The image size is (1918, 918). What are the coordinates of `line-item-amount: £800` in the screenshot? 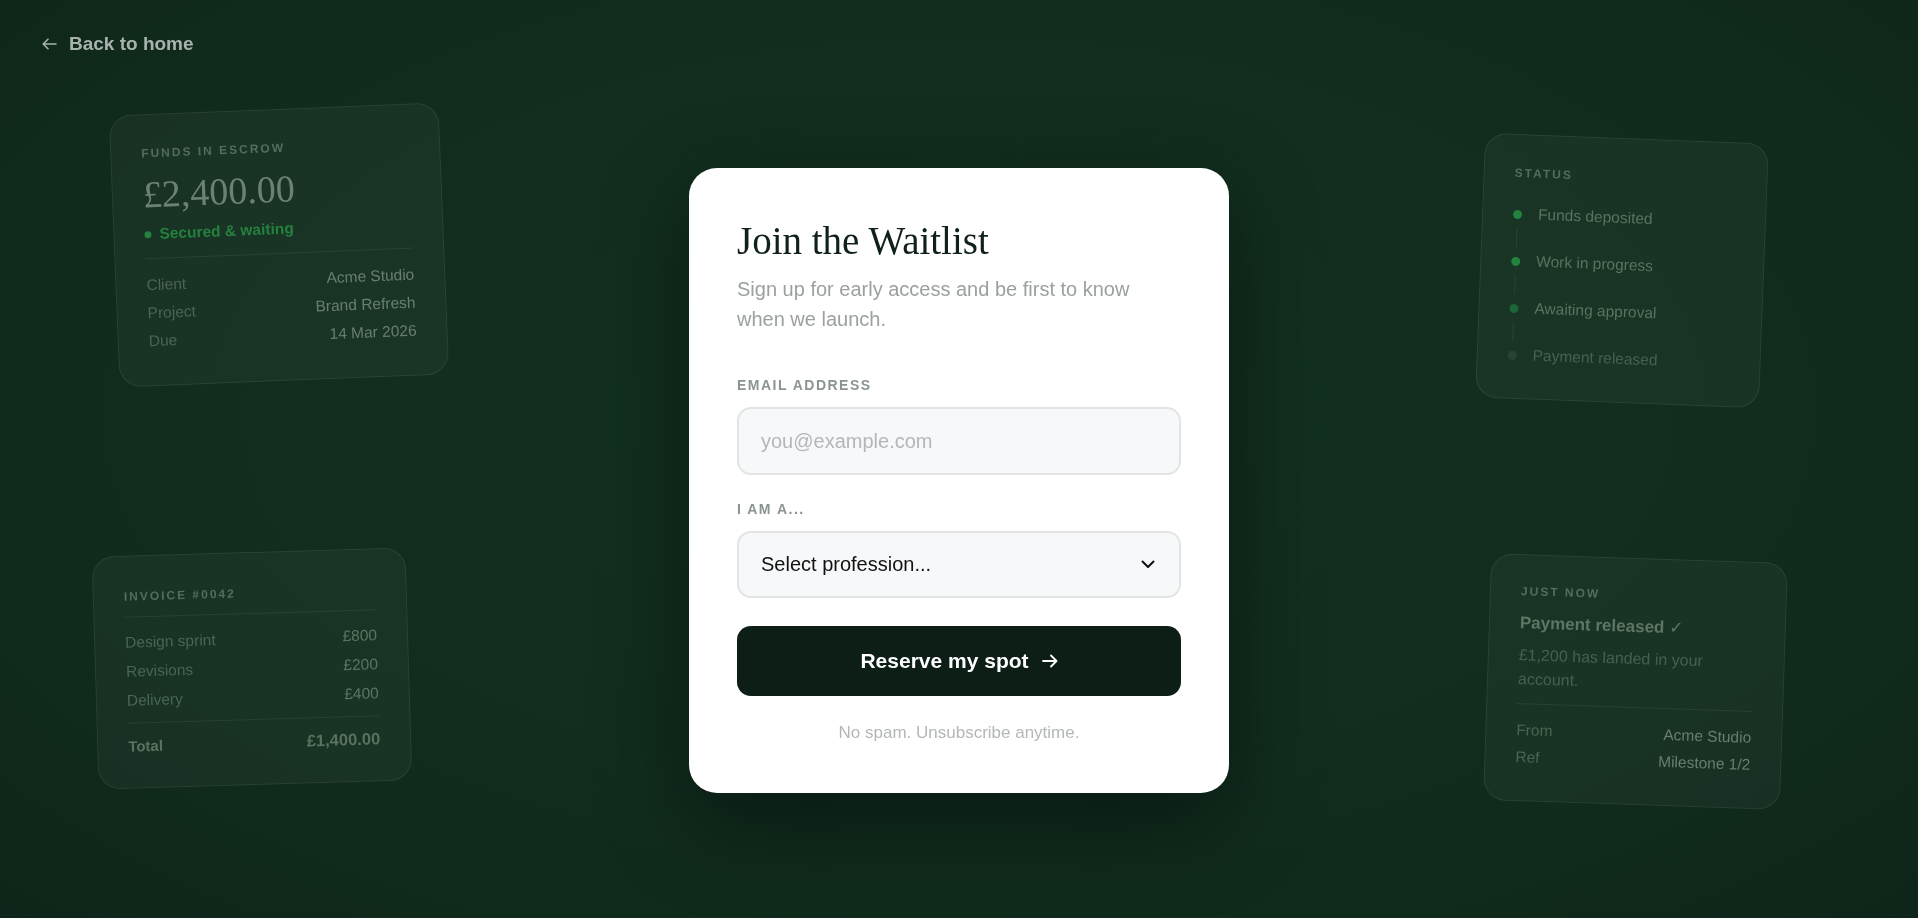 It's located at (360, 635).